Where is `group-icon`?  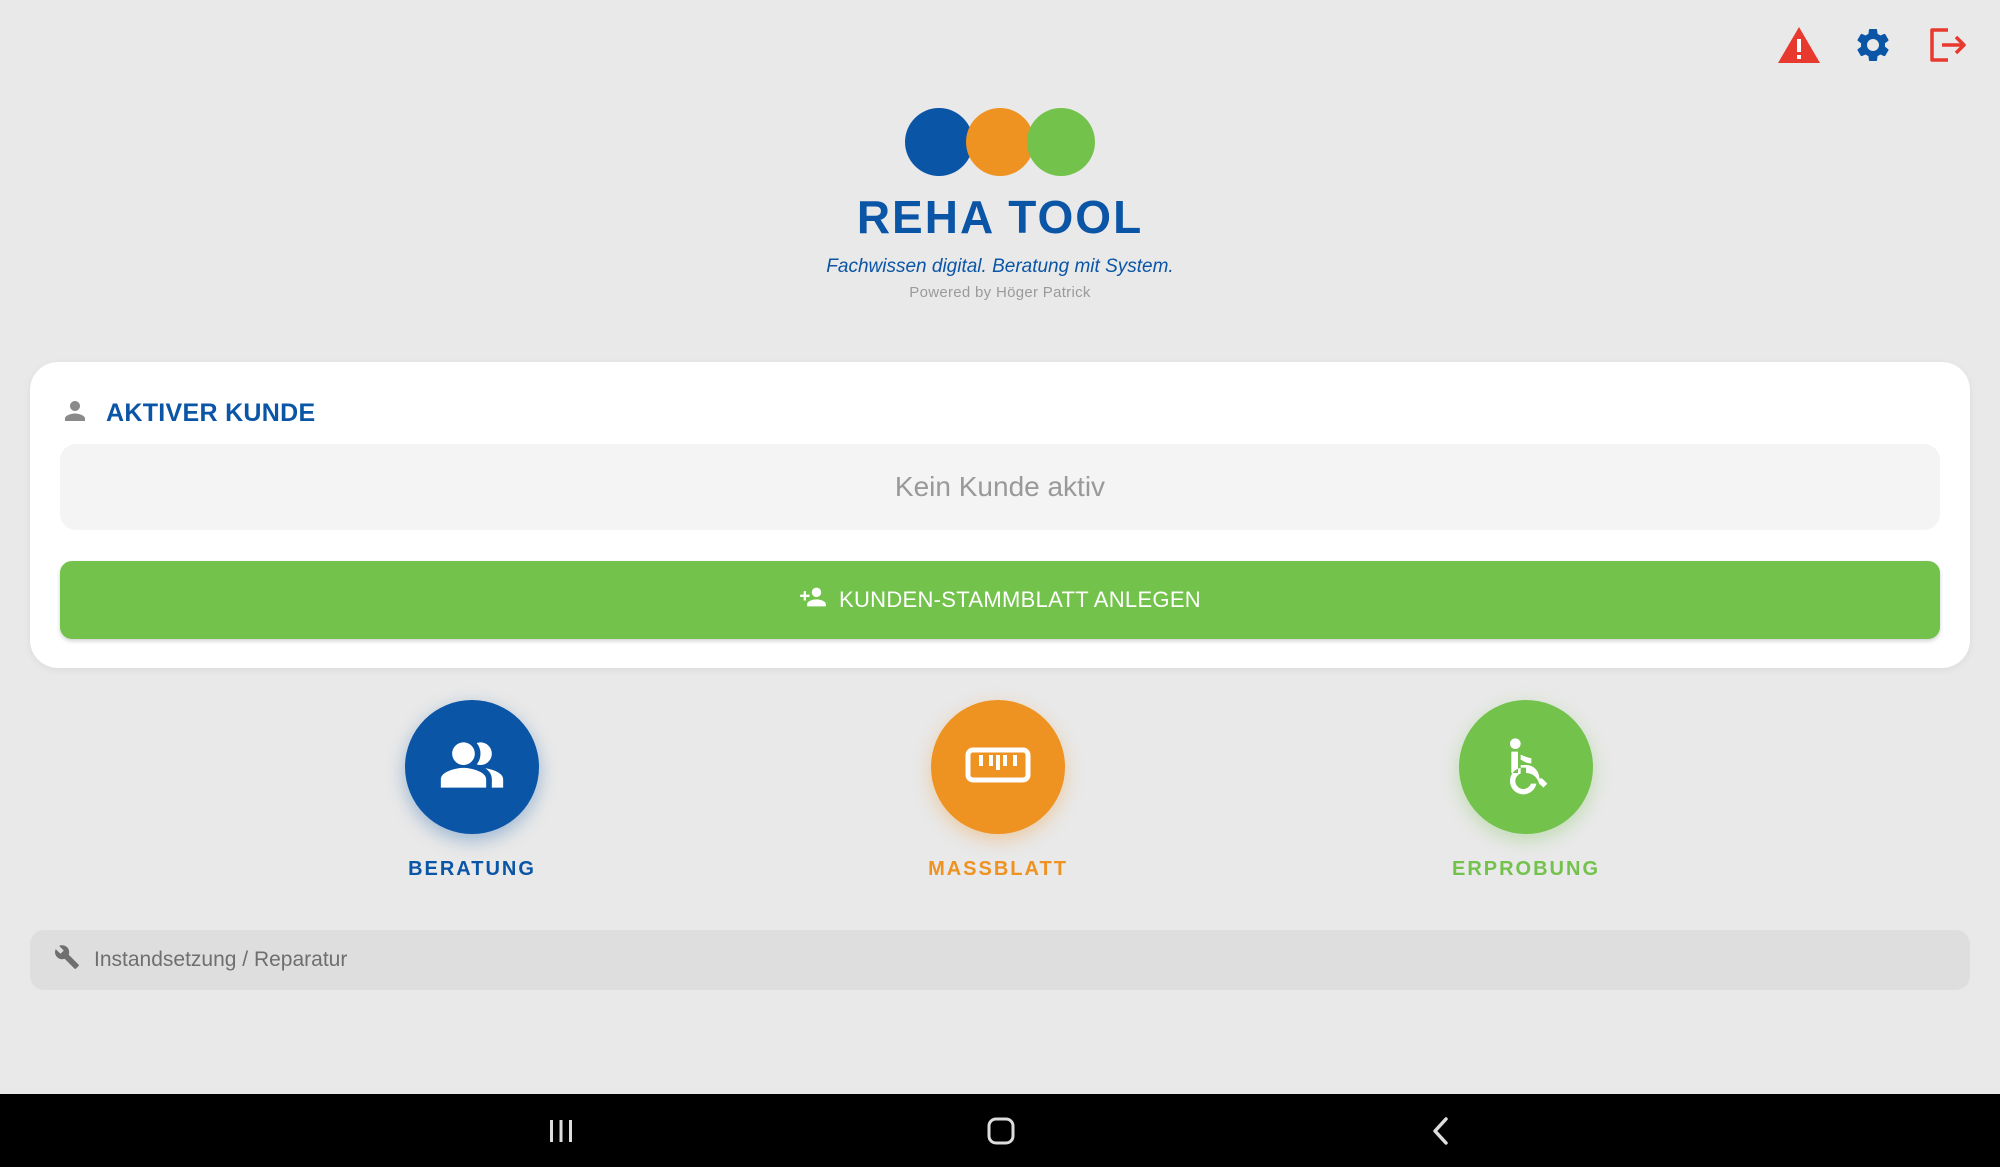
group-icon is located at coordinates (472, 767).